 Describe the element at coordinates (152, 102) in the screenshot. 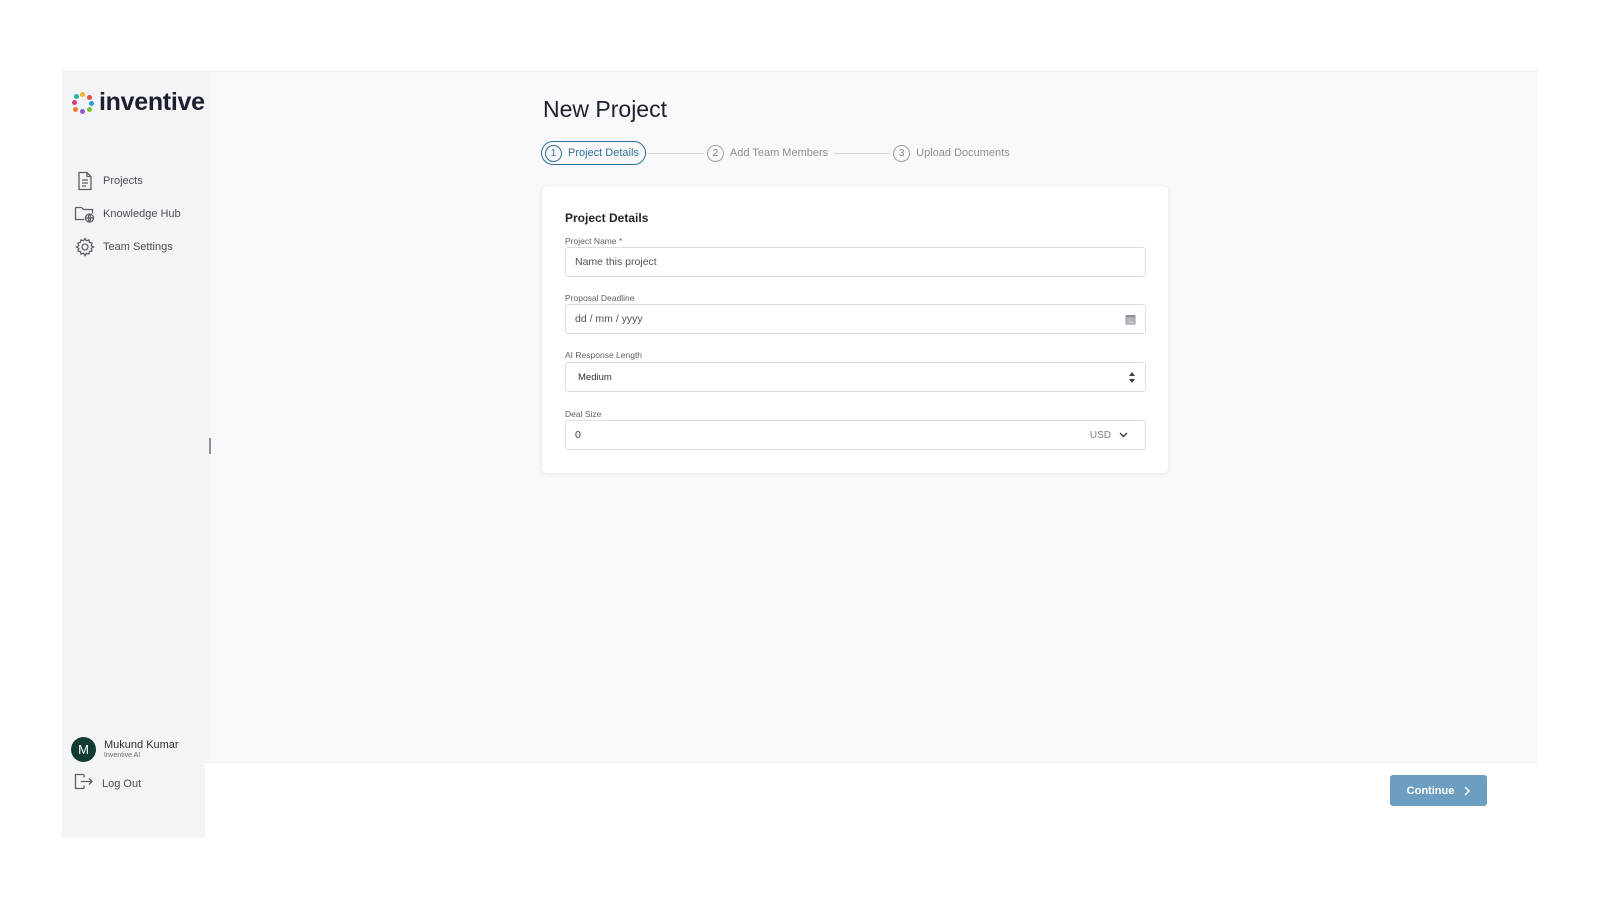

I see `brand-name: inventive` at that location.